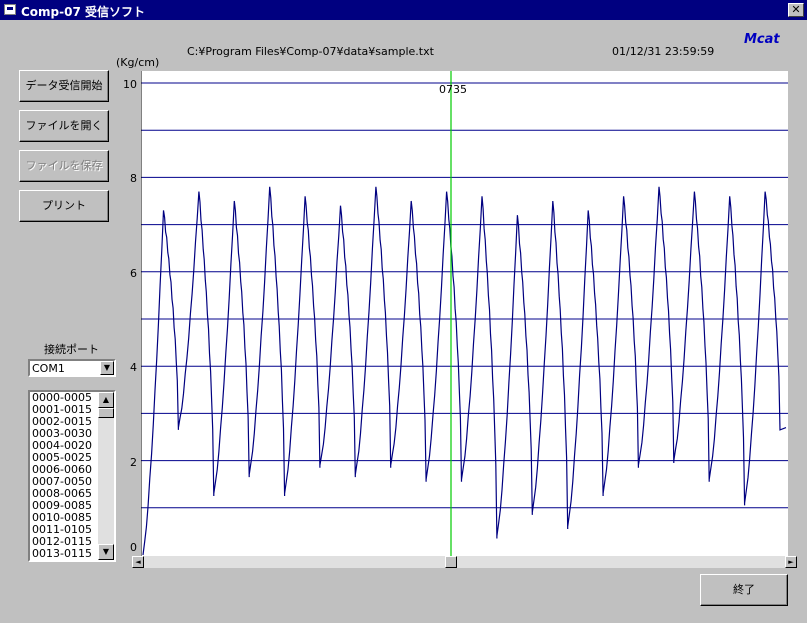  I want to click on app-icon, so click(10, 9).